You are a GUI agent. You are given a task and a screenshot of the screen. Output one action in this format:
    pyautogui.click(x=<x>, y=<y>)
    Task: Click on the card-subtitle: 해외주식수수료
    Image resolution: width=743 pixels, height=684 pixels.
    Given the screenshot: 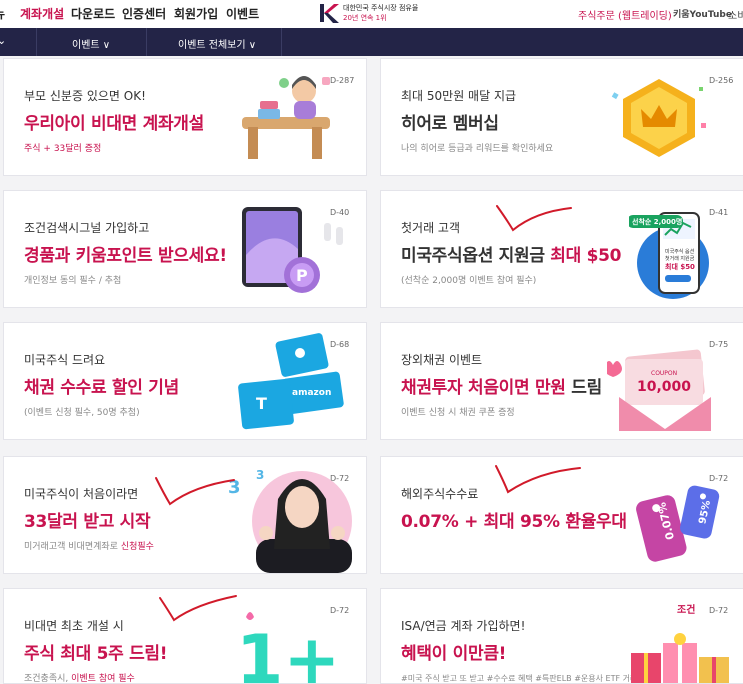 What is the action you would take?
    pyautogui.click(x=440, y=494)
    